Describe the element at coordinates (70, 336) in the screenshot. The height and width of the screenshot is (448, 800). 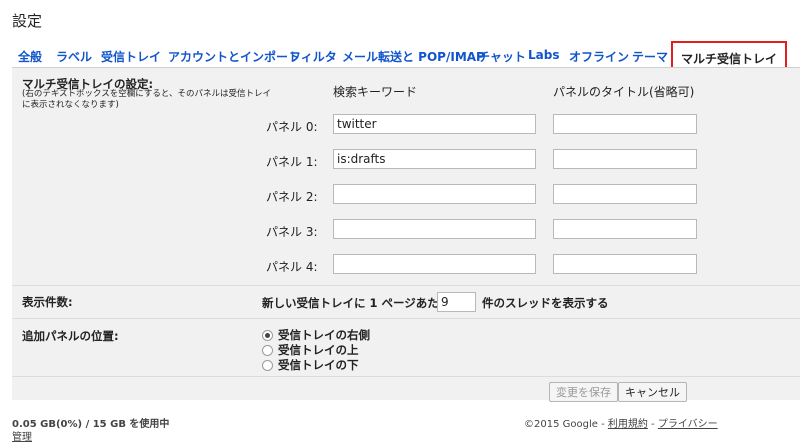
I see `panel-position-label: 追加パネルの位置:` at that location.